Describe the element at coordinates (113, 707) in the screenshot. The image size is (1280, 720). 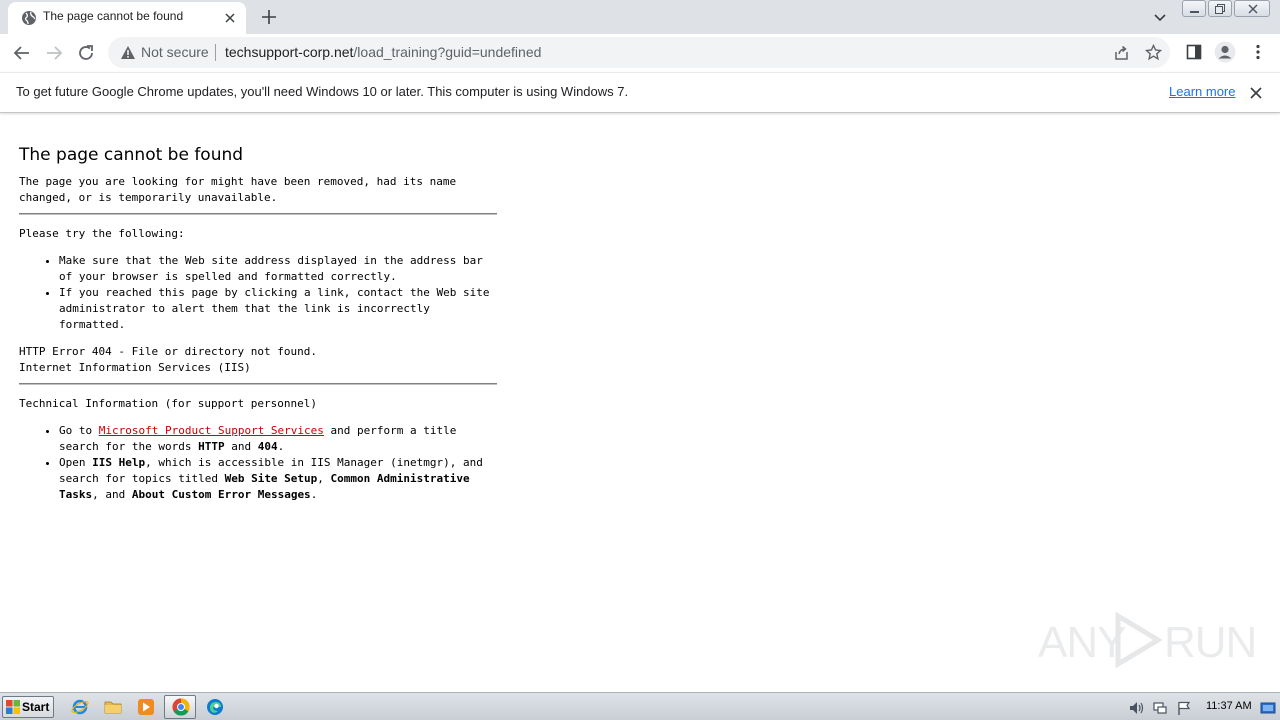
I see `folder-icon` at that location.